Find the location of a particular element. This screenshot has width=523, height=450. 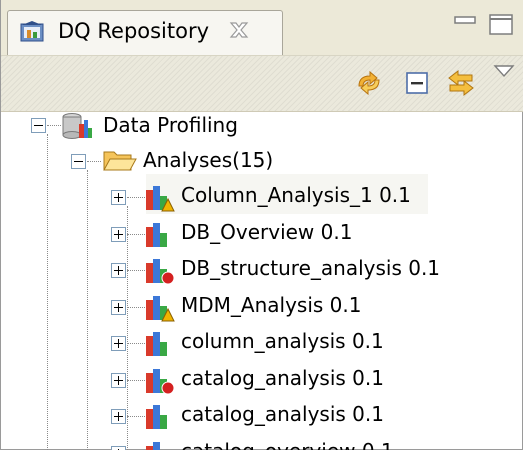

collapse-all-icon is located at coordinates (417, 83).